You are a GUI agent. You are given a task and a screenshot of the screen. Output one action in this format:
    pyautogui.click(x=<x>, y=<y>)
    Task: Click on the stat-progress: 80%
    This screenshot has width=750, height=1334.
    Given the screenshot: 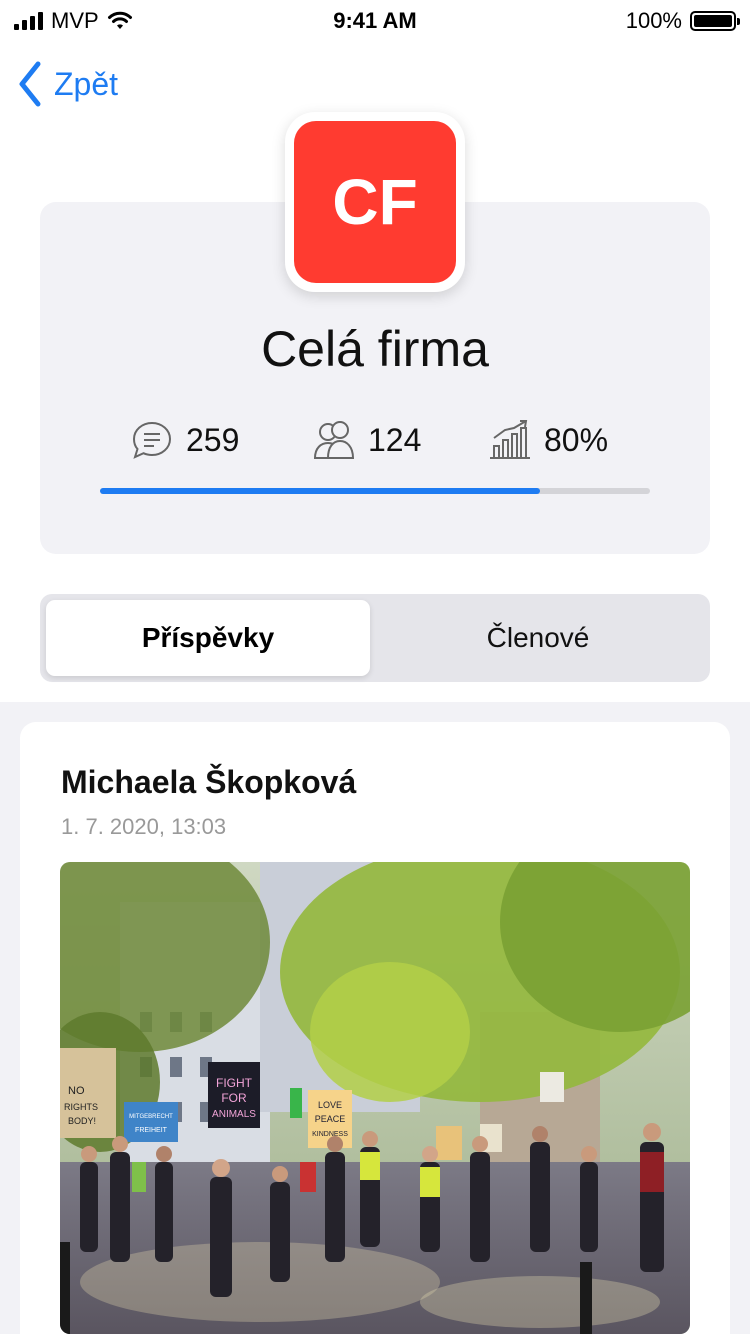 What is the action you would take?
    pyautogui.click(x=548, y=440)
    